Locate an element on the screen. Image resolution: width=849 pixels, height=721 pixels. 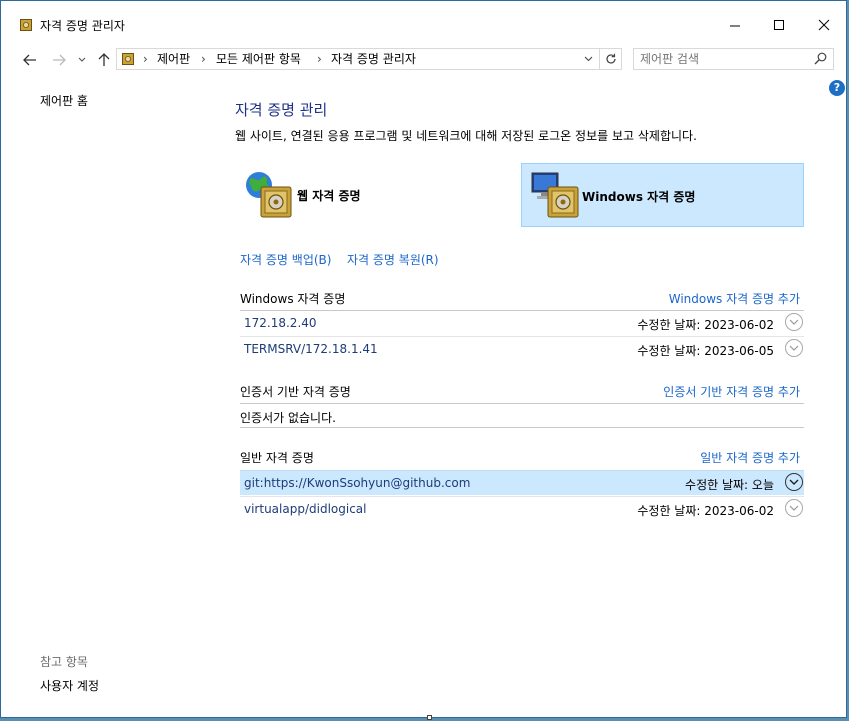
back-arrow-icon is located at coordinates (29, 60).